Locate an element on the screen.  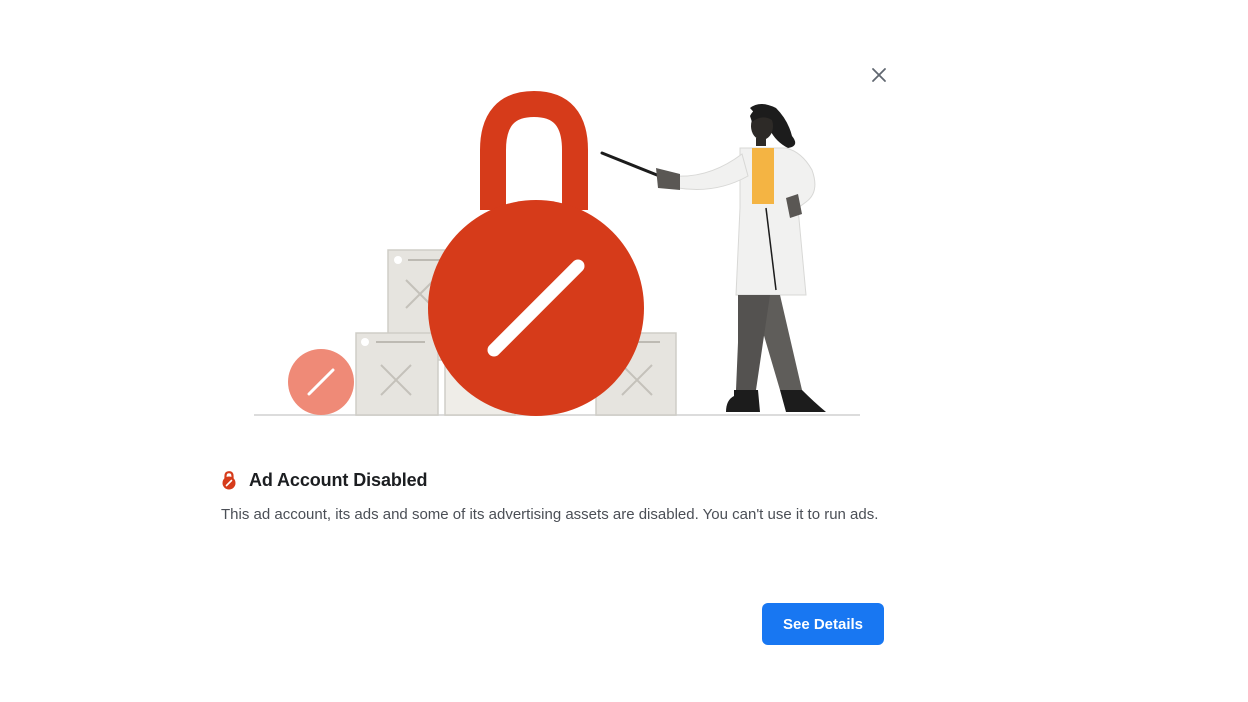
pointer-stick is located at coordinates (632, 165).